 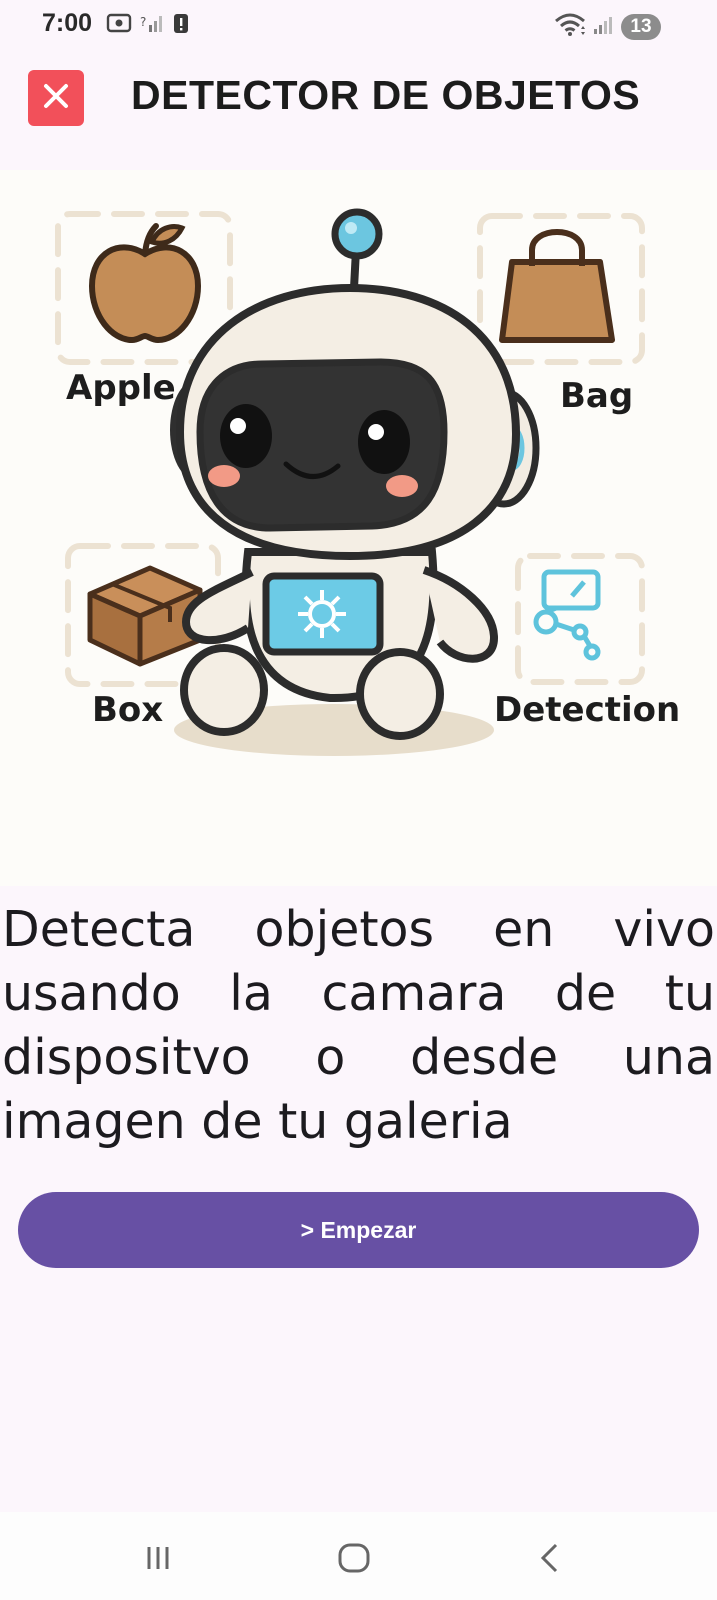 What do you see at coordinates (145, 283) in the screenshot?
I see `apple-icon` at bounding box center [145, 283].